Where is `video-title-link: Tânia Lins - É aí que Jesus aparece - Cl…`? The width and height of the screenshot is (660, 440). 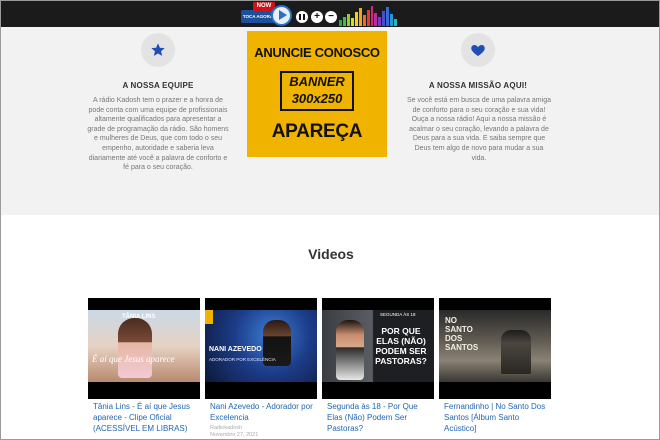
video-title-link: Tânia Lins - É aí que Jesus aparece - Cl… is located at coordinates (145, 417).